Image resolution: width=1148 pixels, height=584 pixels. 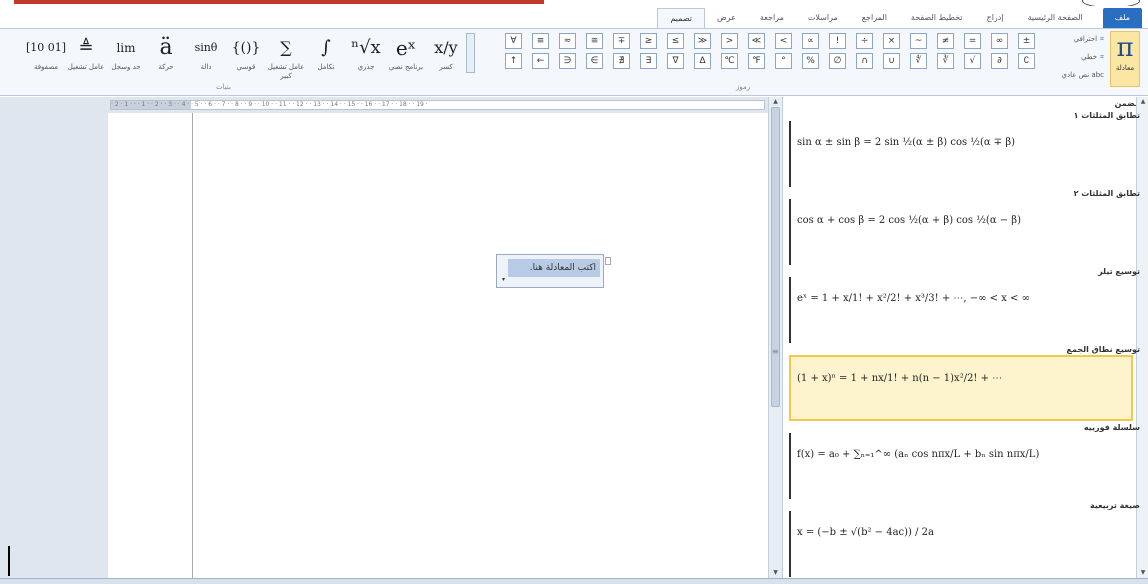 I want to click on tab-references: المراجع, so click(x=874, y=18).